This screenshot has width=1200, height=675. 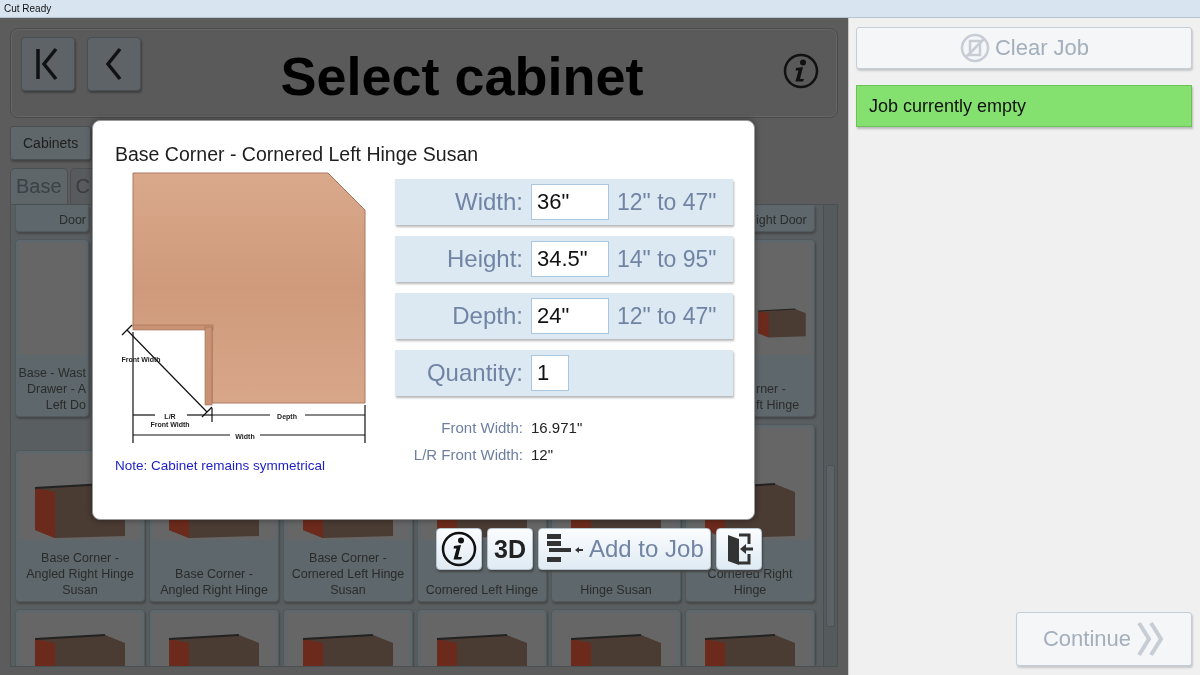 What do you see at coordinates (616, 590) in the screenshot?
I see `cabinet-label: Hinge Susan` at bounding box center [616, 590].